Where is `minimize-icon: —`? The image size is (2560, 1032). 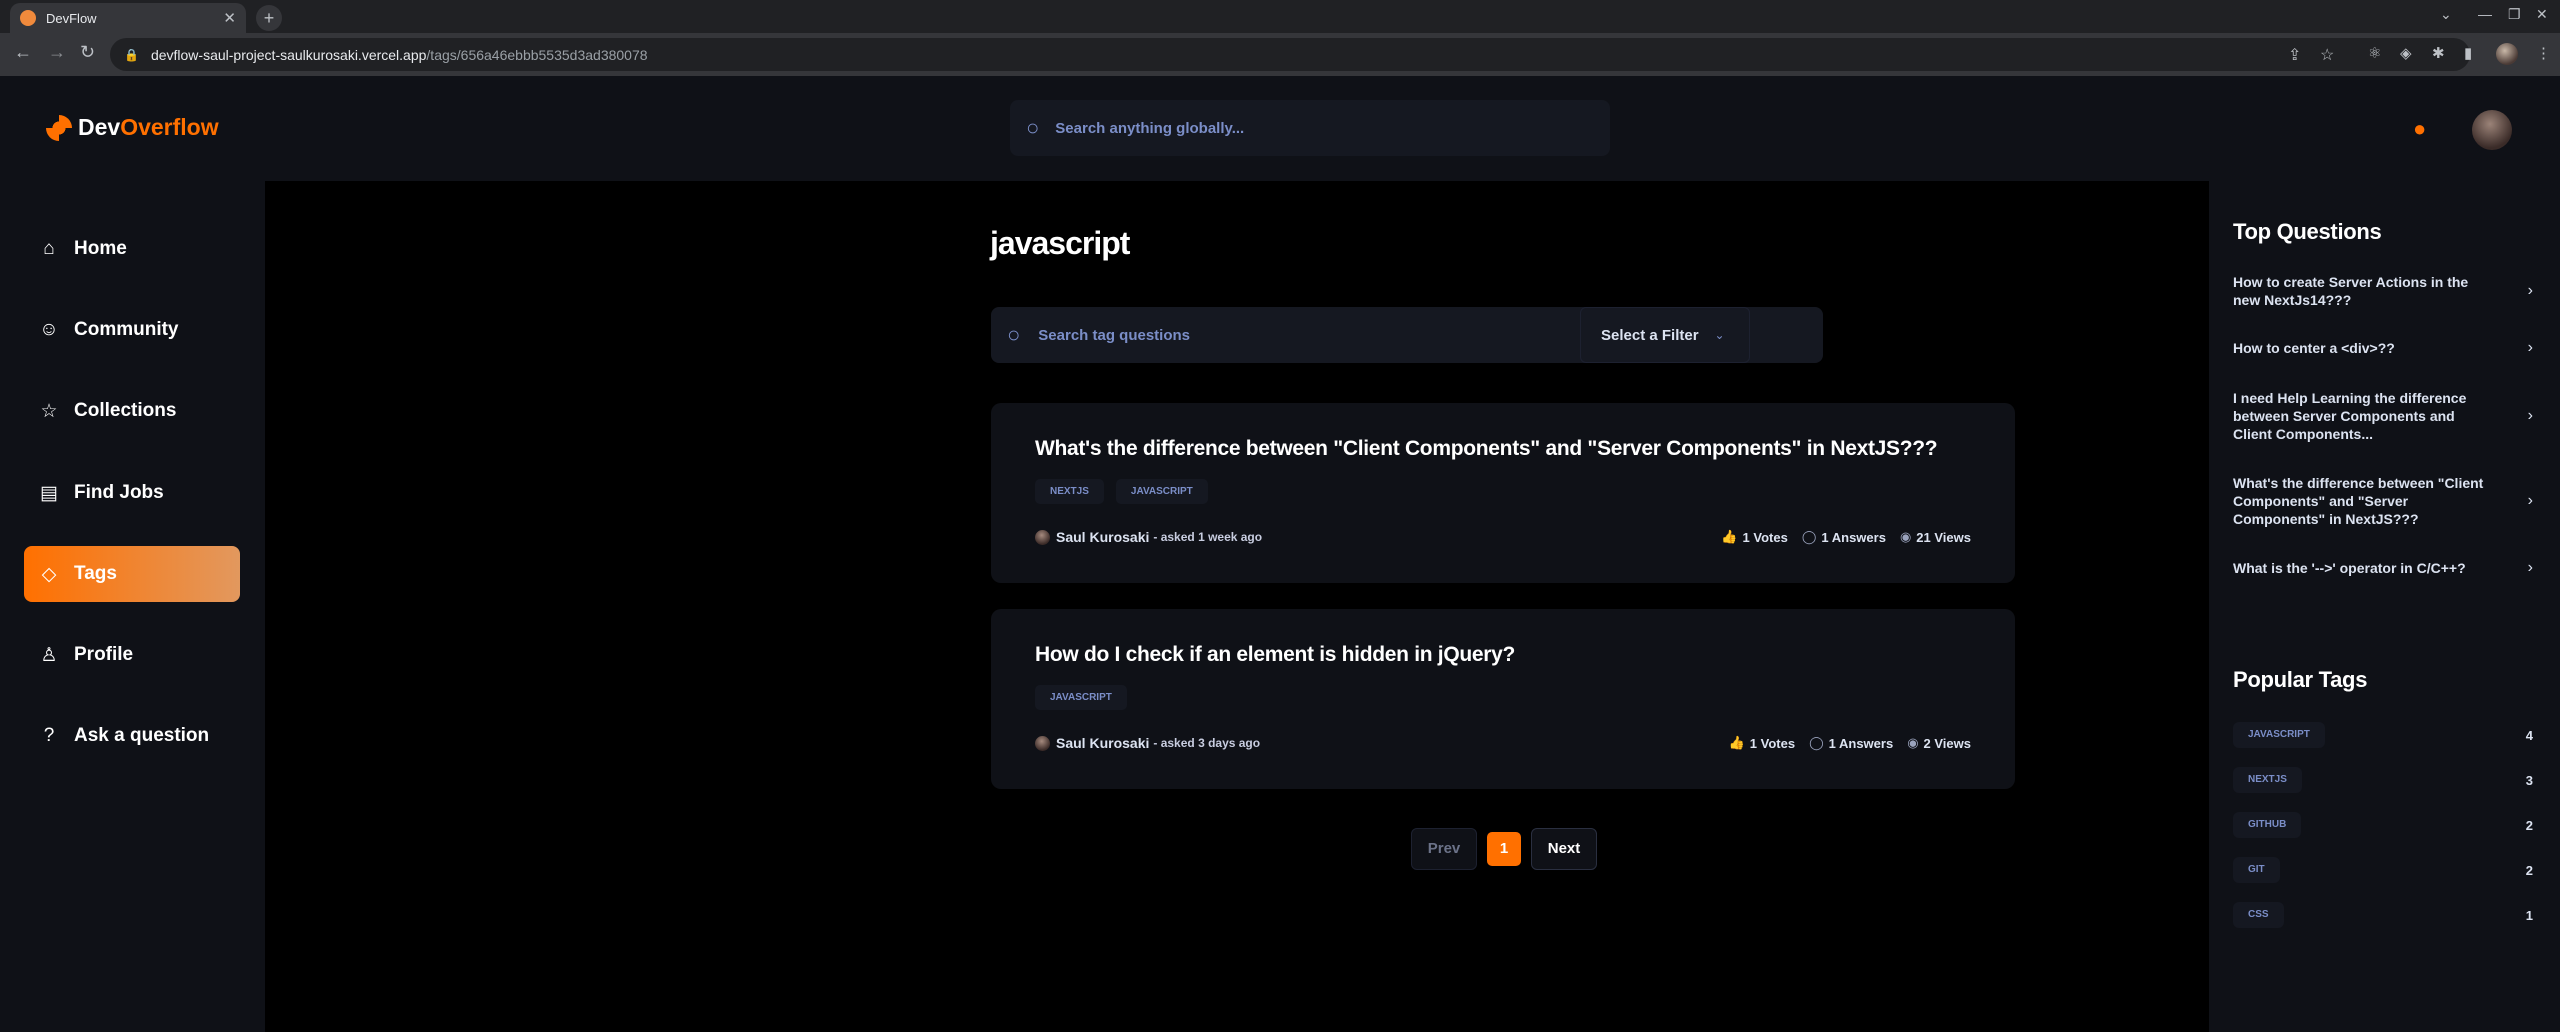
minimize-icon: — is located at coordinates (2485, 14).